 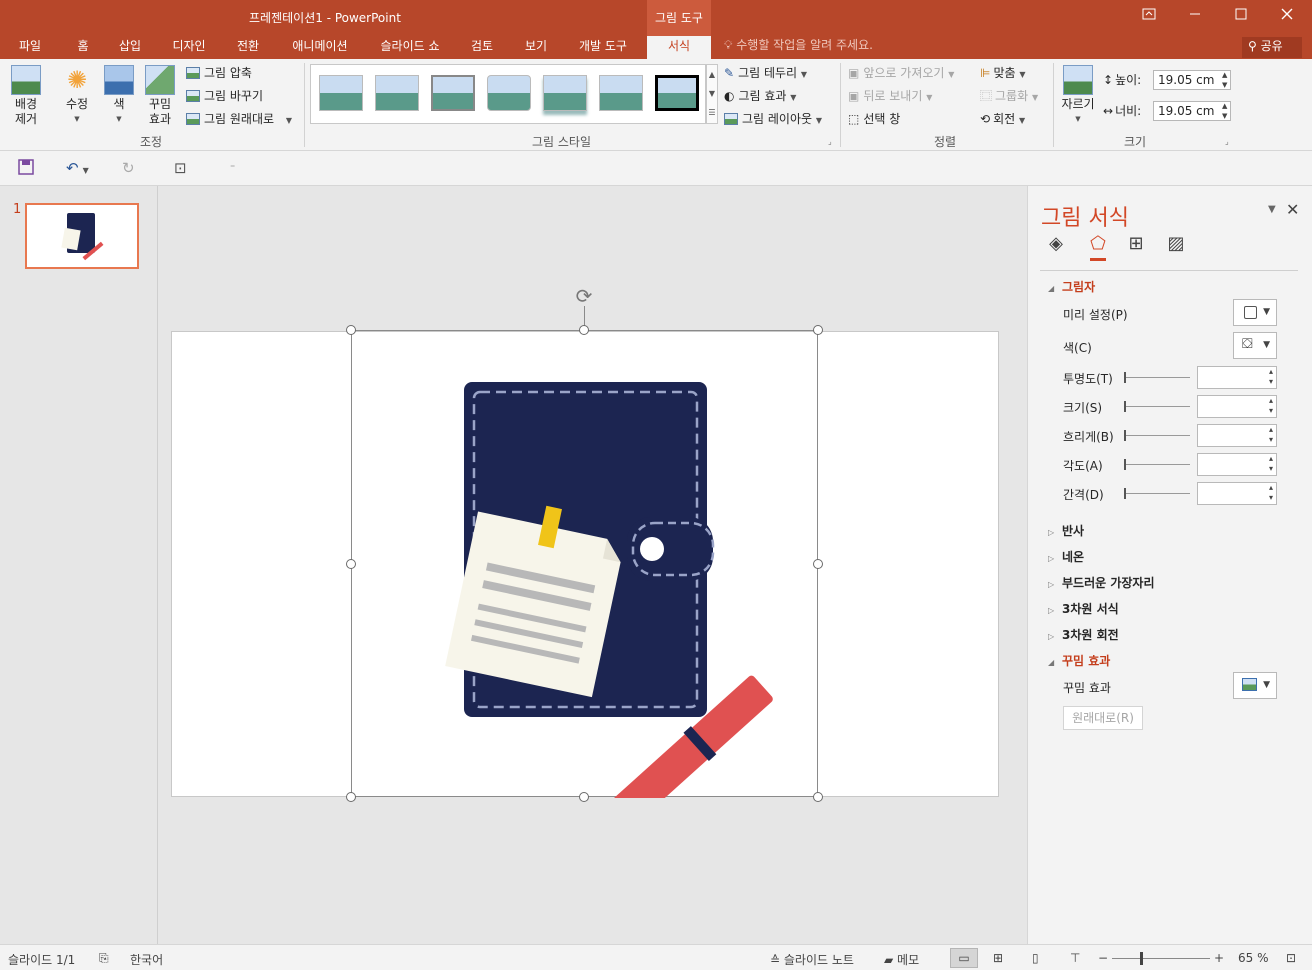 What do you see at coordinates (1141, 958) in the screenshot?
I see `zoom-slider-thumb` at bounding box center [1141, 958].